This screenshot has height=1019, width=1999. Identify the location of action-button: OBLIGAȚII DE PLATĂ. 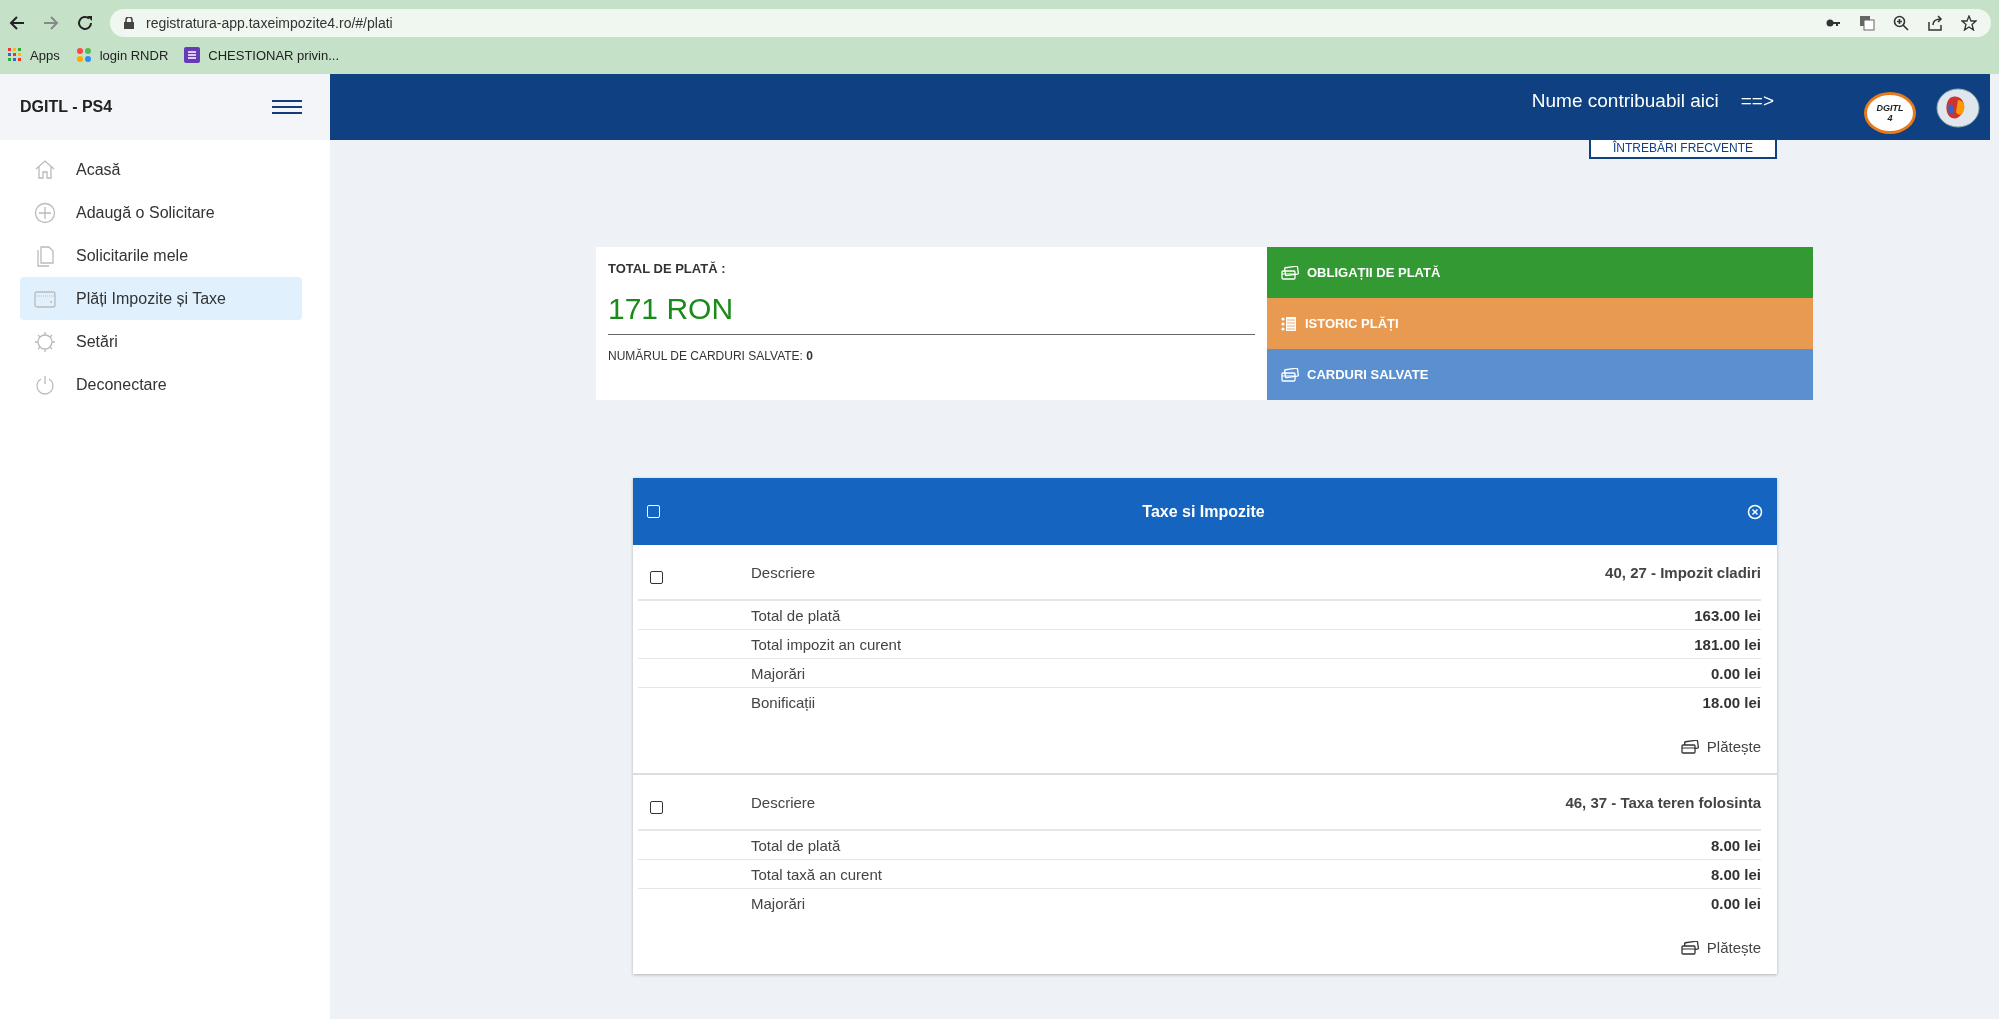
(1540, 272).